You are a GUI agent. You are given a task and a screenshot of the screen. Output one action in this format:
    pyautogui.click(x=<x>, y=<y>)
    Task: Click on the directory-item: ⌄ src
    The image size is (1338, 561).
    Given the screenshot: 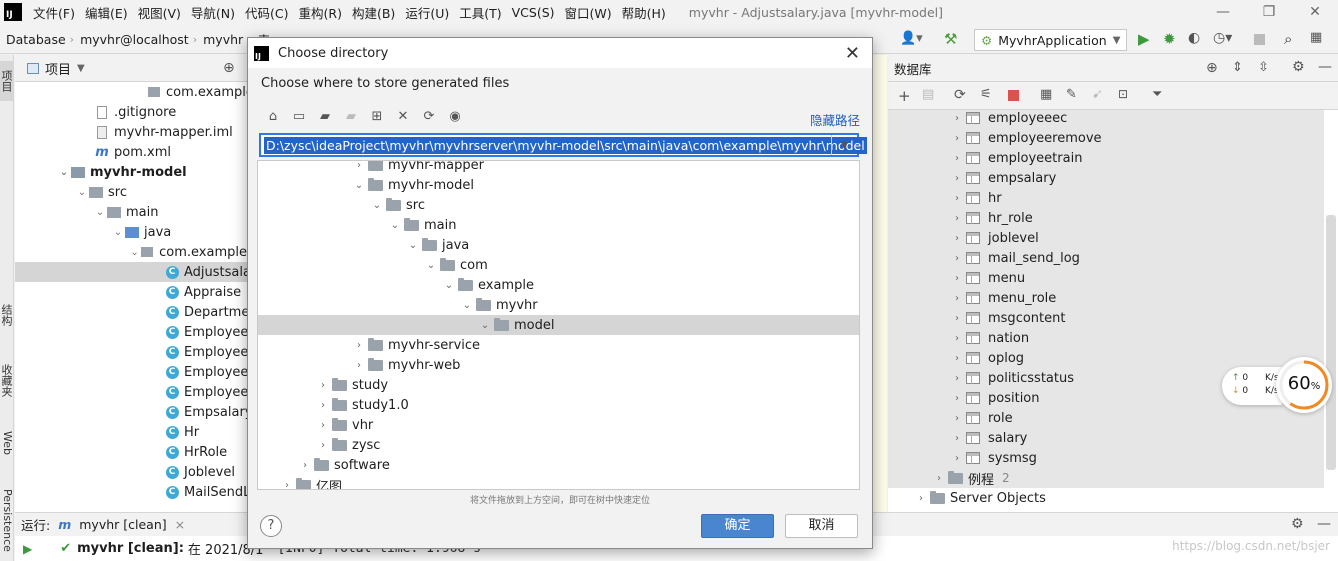 What is the action you would take?
    pyautogui.click(x=553, y=205)
    